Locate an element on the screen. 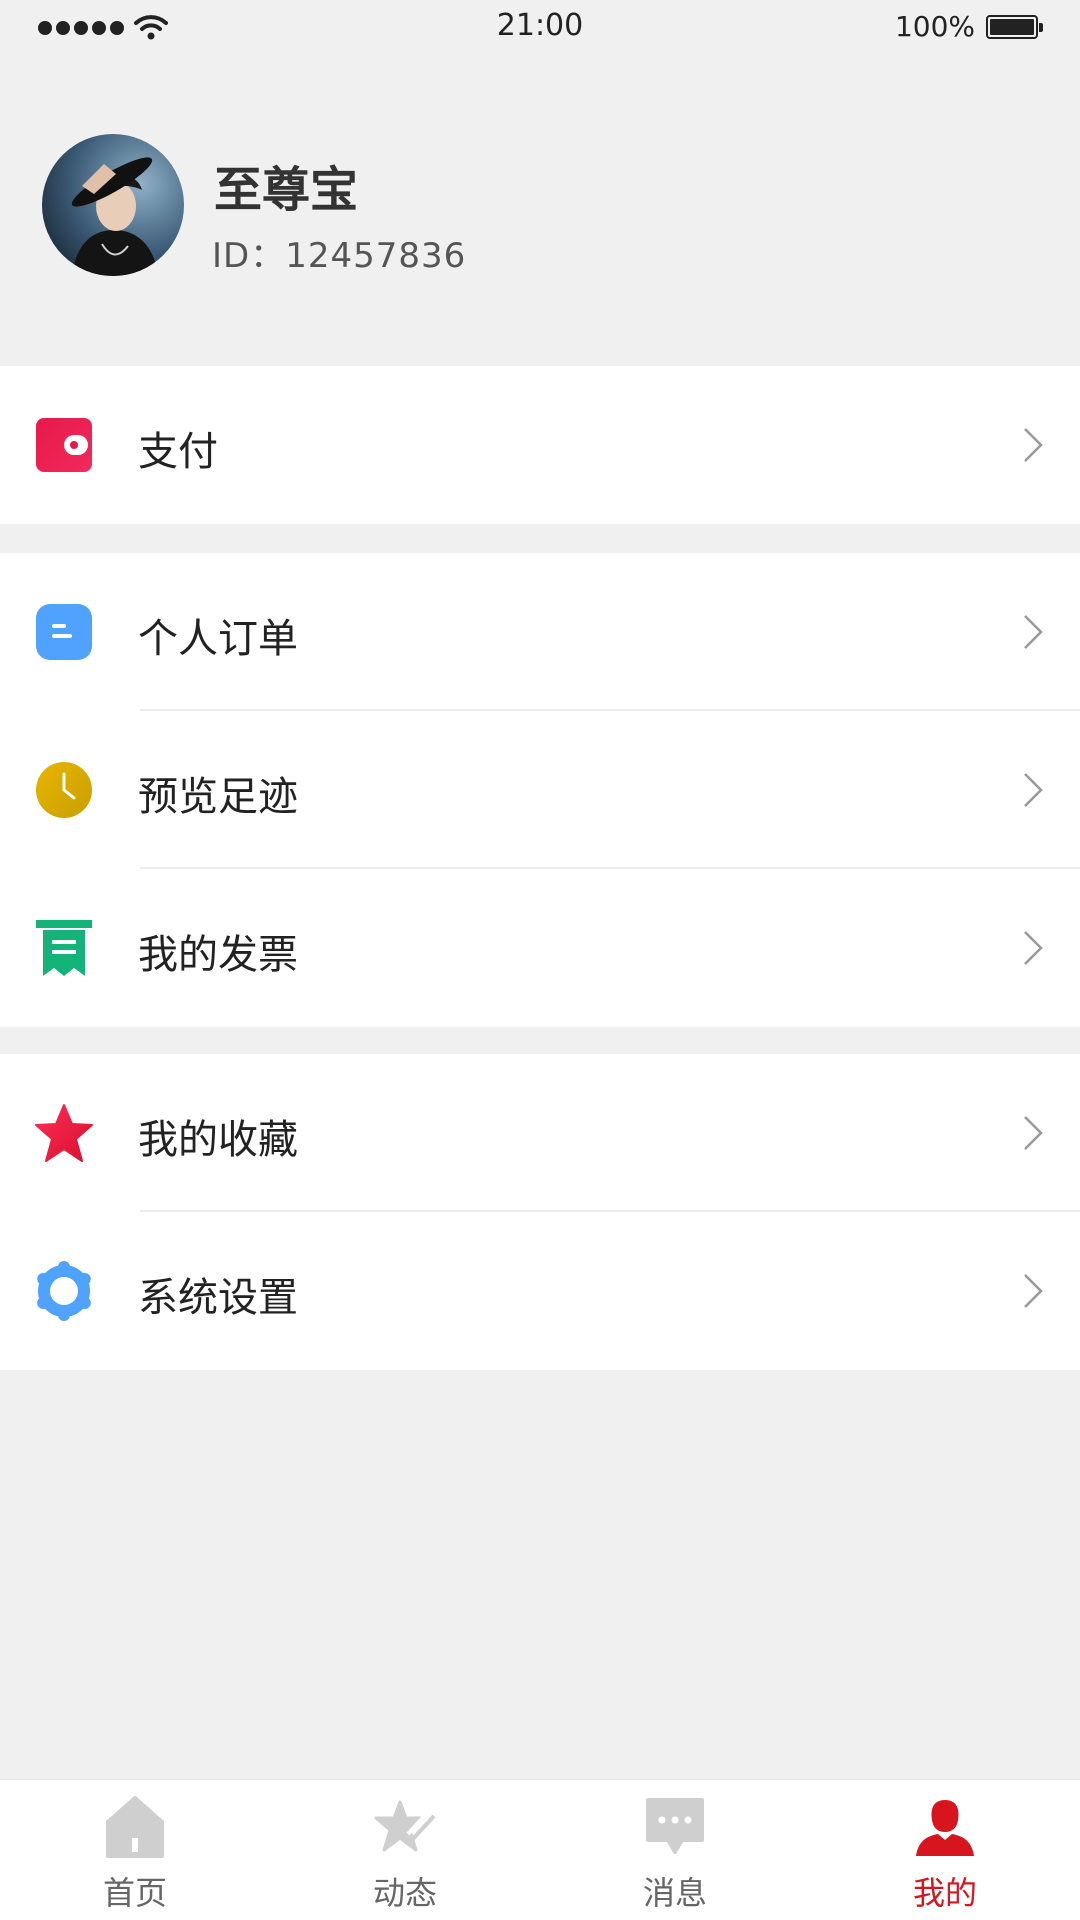  user-id: ID：12457836 is located at coordinates (339, 256).